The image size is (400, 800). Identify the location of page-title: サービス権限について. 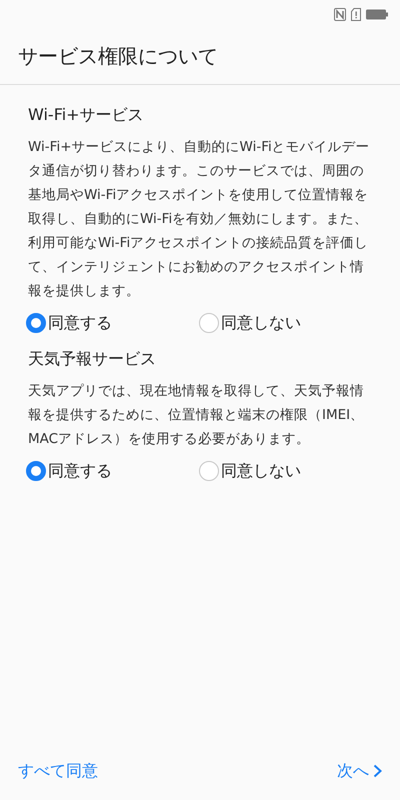
(118, 56).